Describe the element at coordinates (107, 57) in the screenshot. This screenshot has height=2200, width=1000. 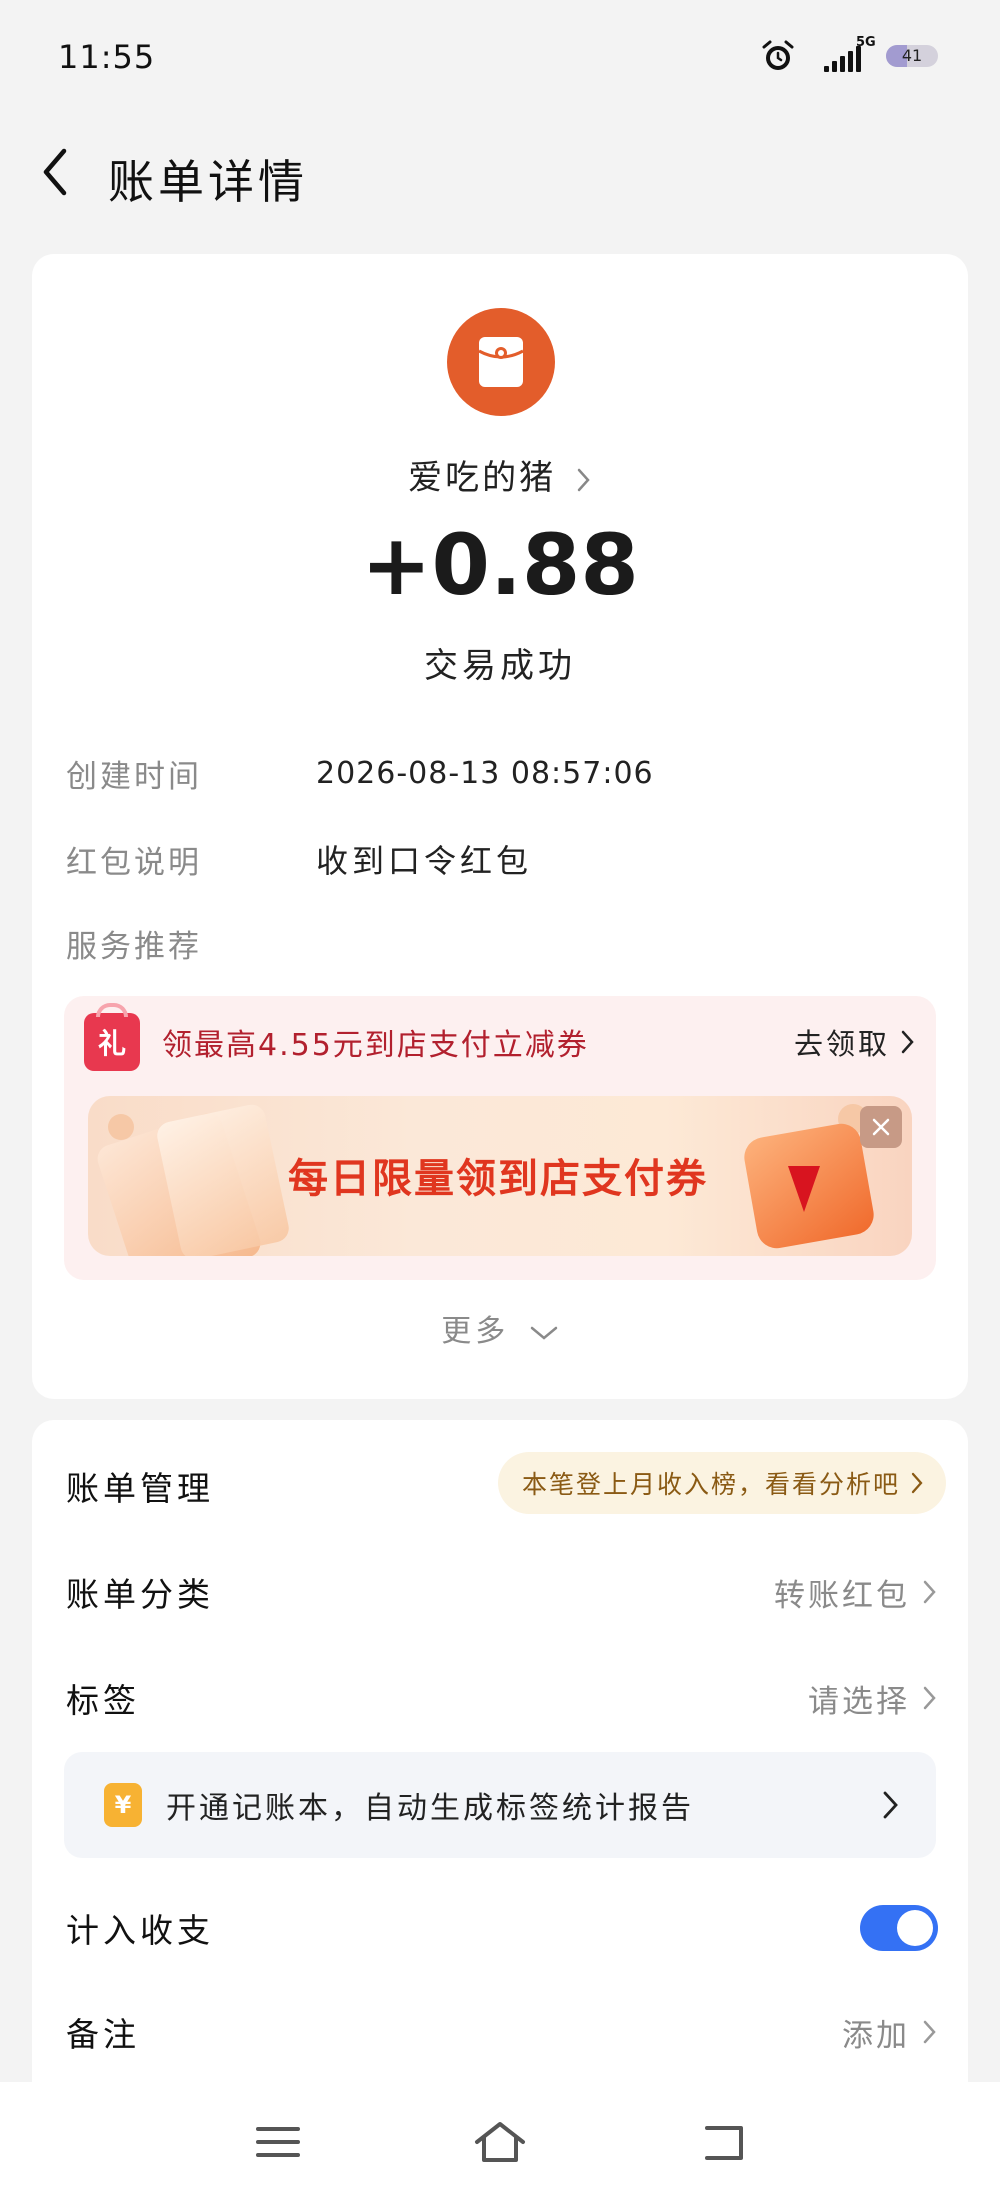
I see `status-time: 11:55` at that location.